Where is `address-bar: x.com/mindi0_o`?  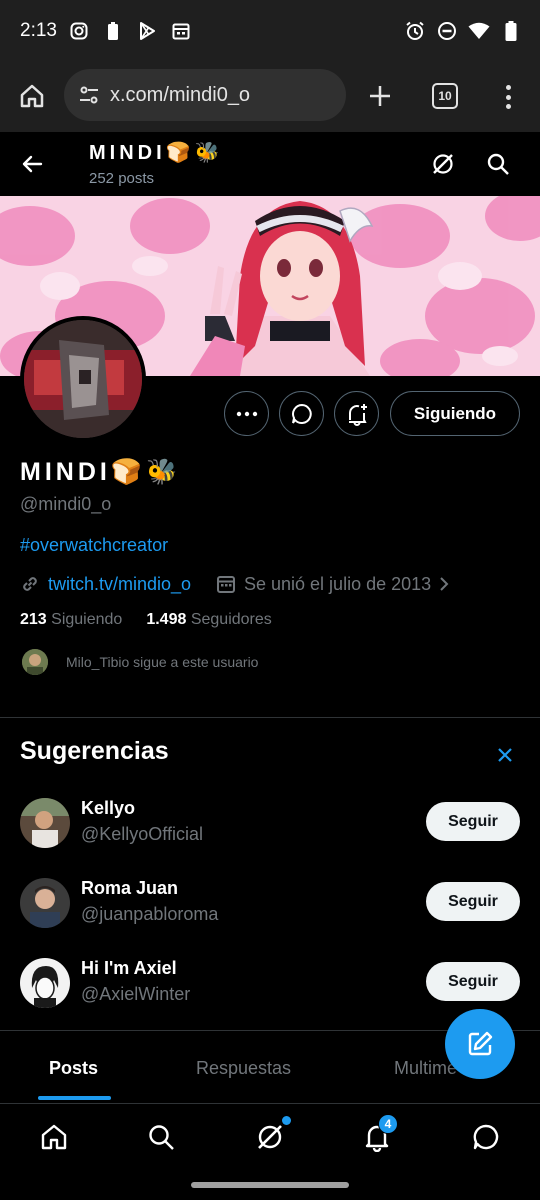
address-bar: x.com/mindi0_o is located at coordinates (205, 95).